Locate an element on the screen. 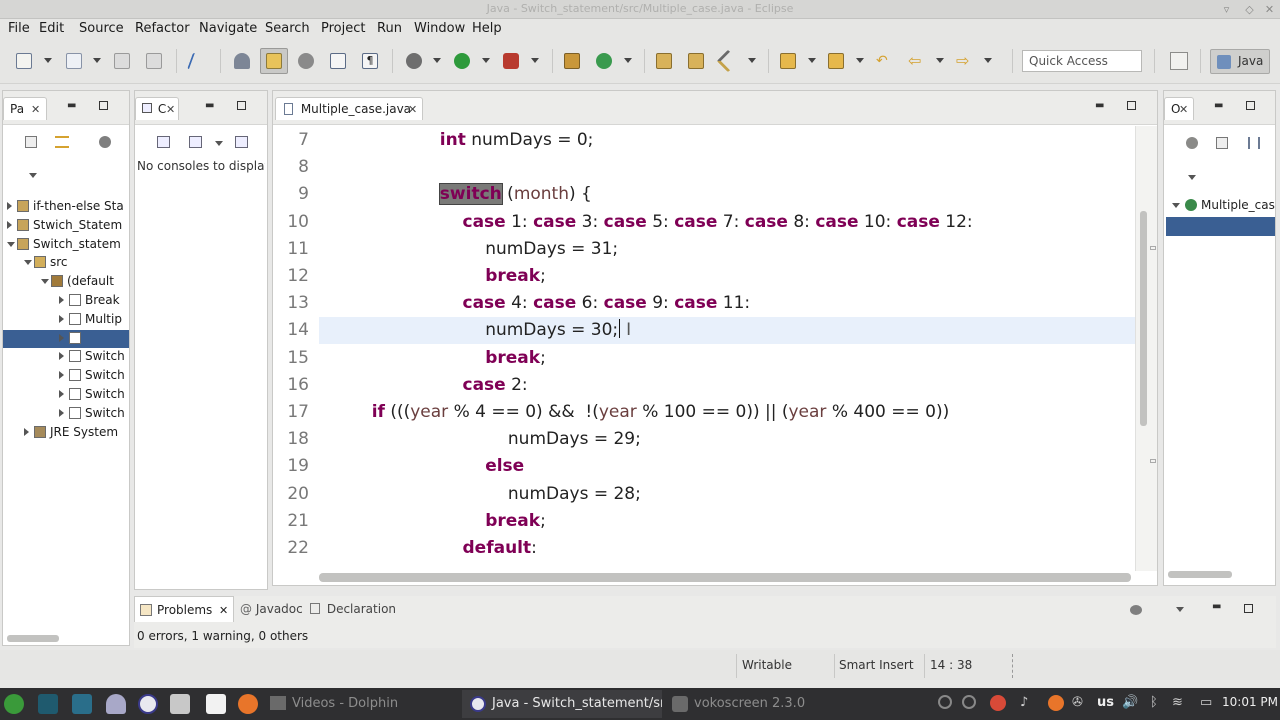  taskbar-window-dolphin: Videos - Dolphin is located at coordinates (334, 704).